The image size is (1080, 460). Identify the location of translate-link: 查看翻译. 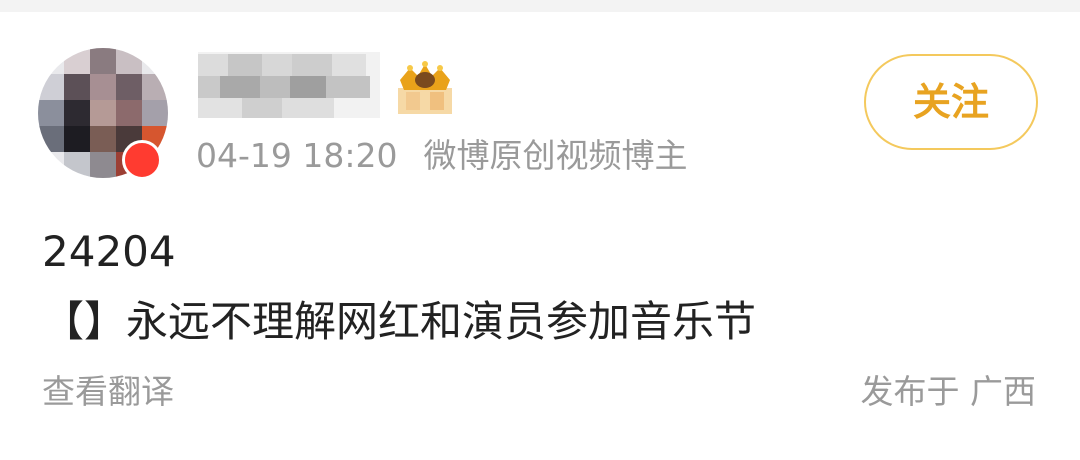
(108, 392).